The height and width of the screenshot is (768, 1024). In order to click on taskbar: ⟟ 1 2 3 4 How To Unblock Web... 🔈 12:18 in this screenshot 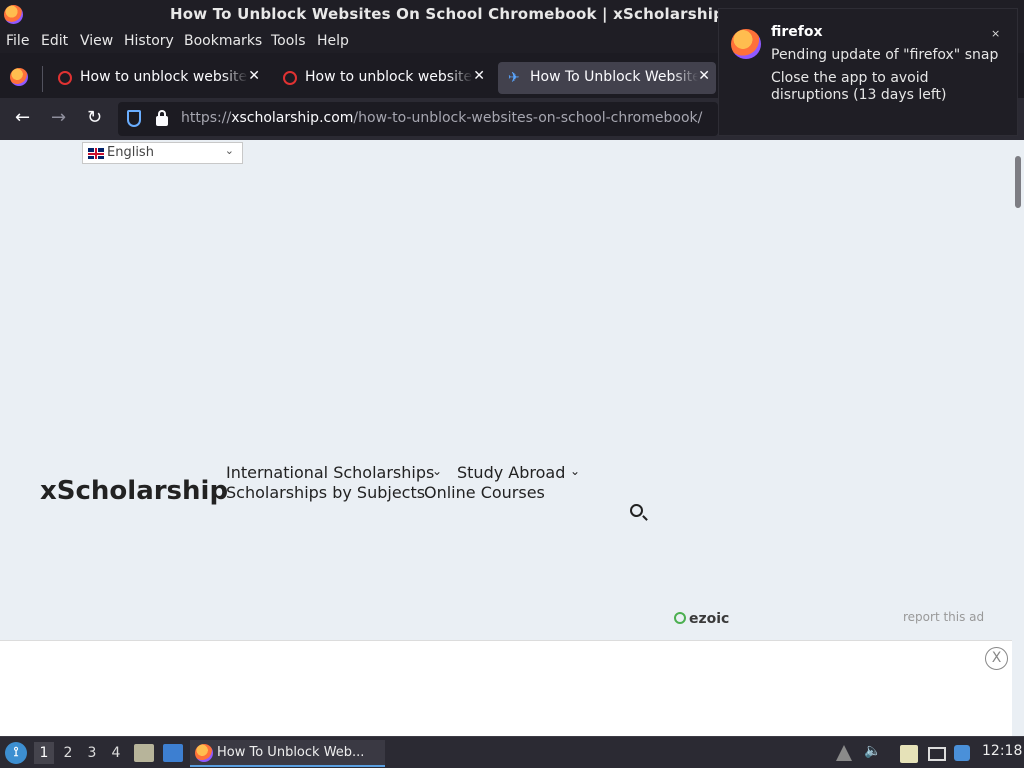, I will do `click(512, 752)`.